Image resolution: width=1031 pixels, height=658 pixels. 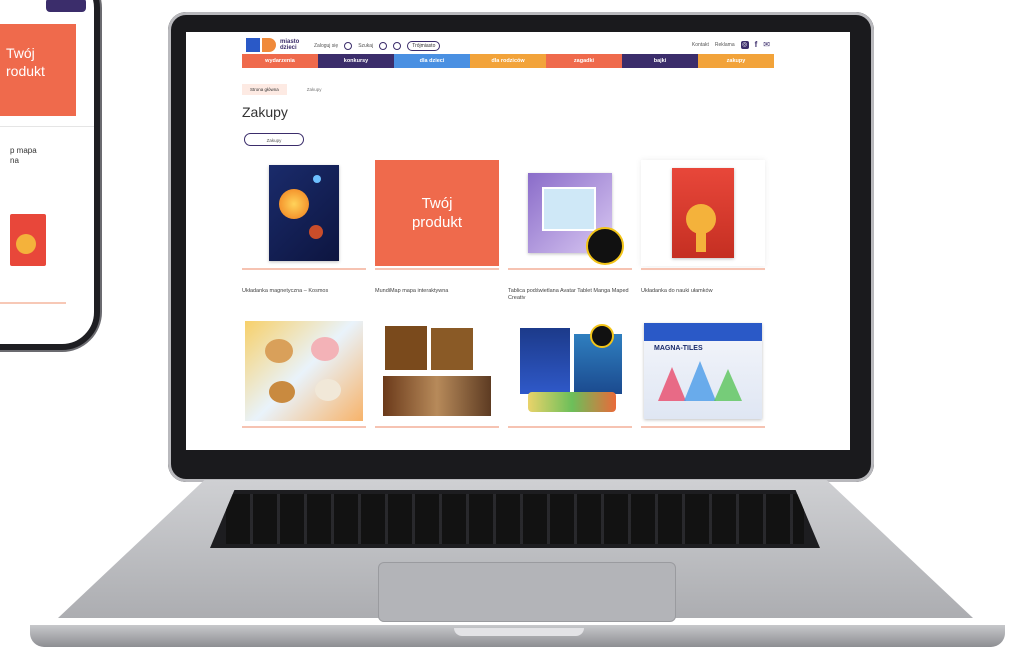 I want to click on animal-puzzle-set-icon, so click(x=304, y=371).